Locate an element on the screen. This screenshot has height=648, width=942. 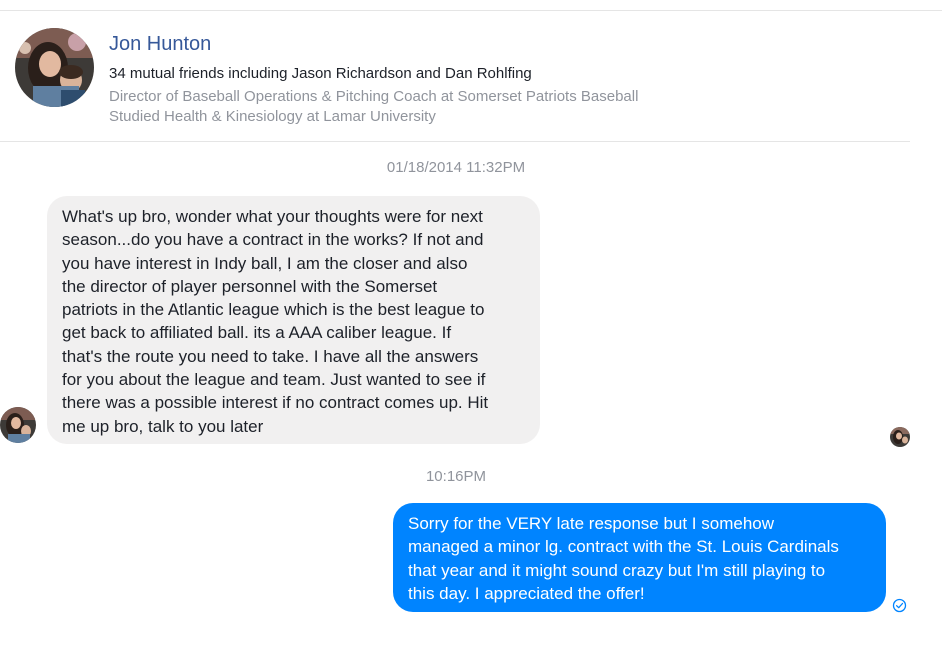
sent-check-icon is located at coordinates (899, 605).